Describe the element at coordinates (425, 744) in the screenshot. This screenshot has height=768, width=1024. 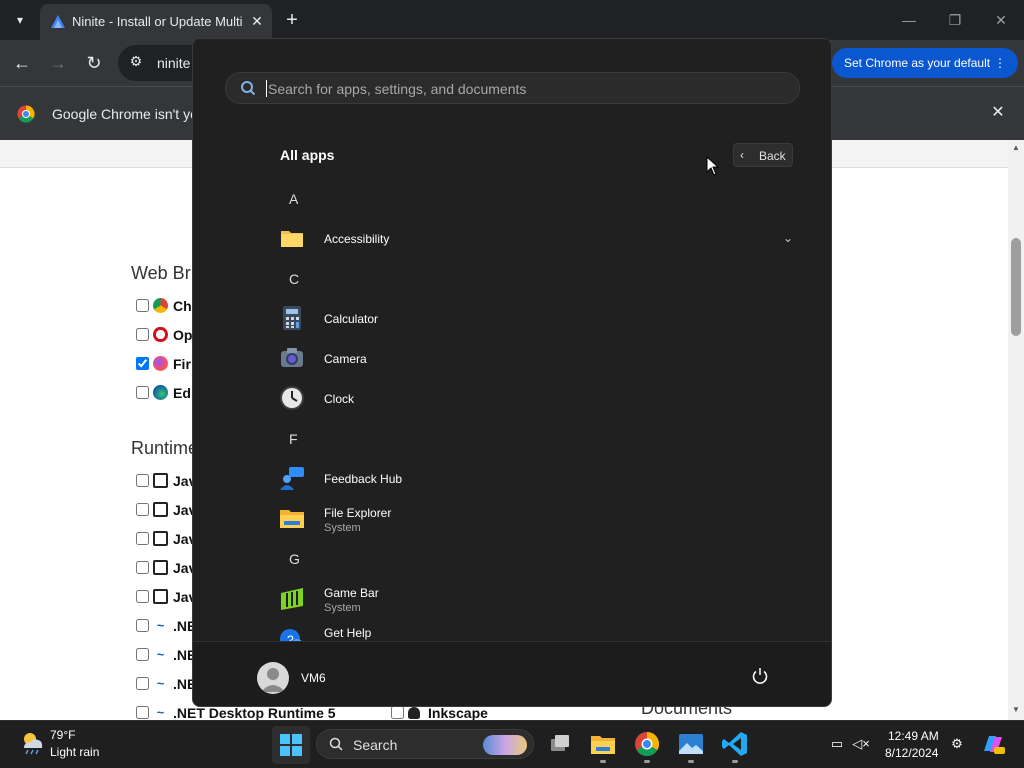
I see `taskbar-search: Search` at that location.